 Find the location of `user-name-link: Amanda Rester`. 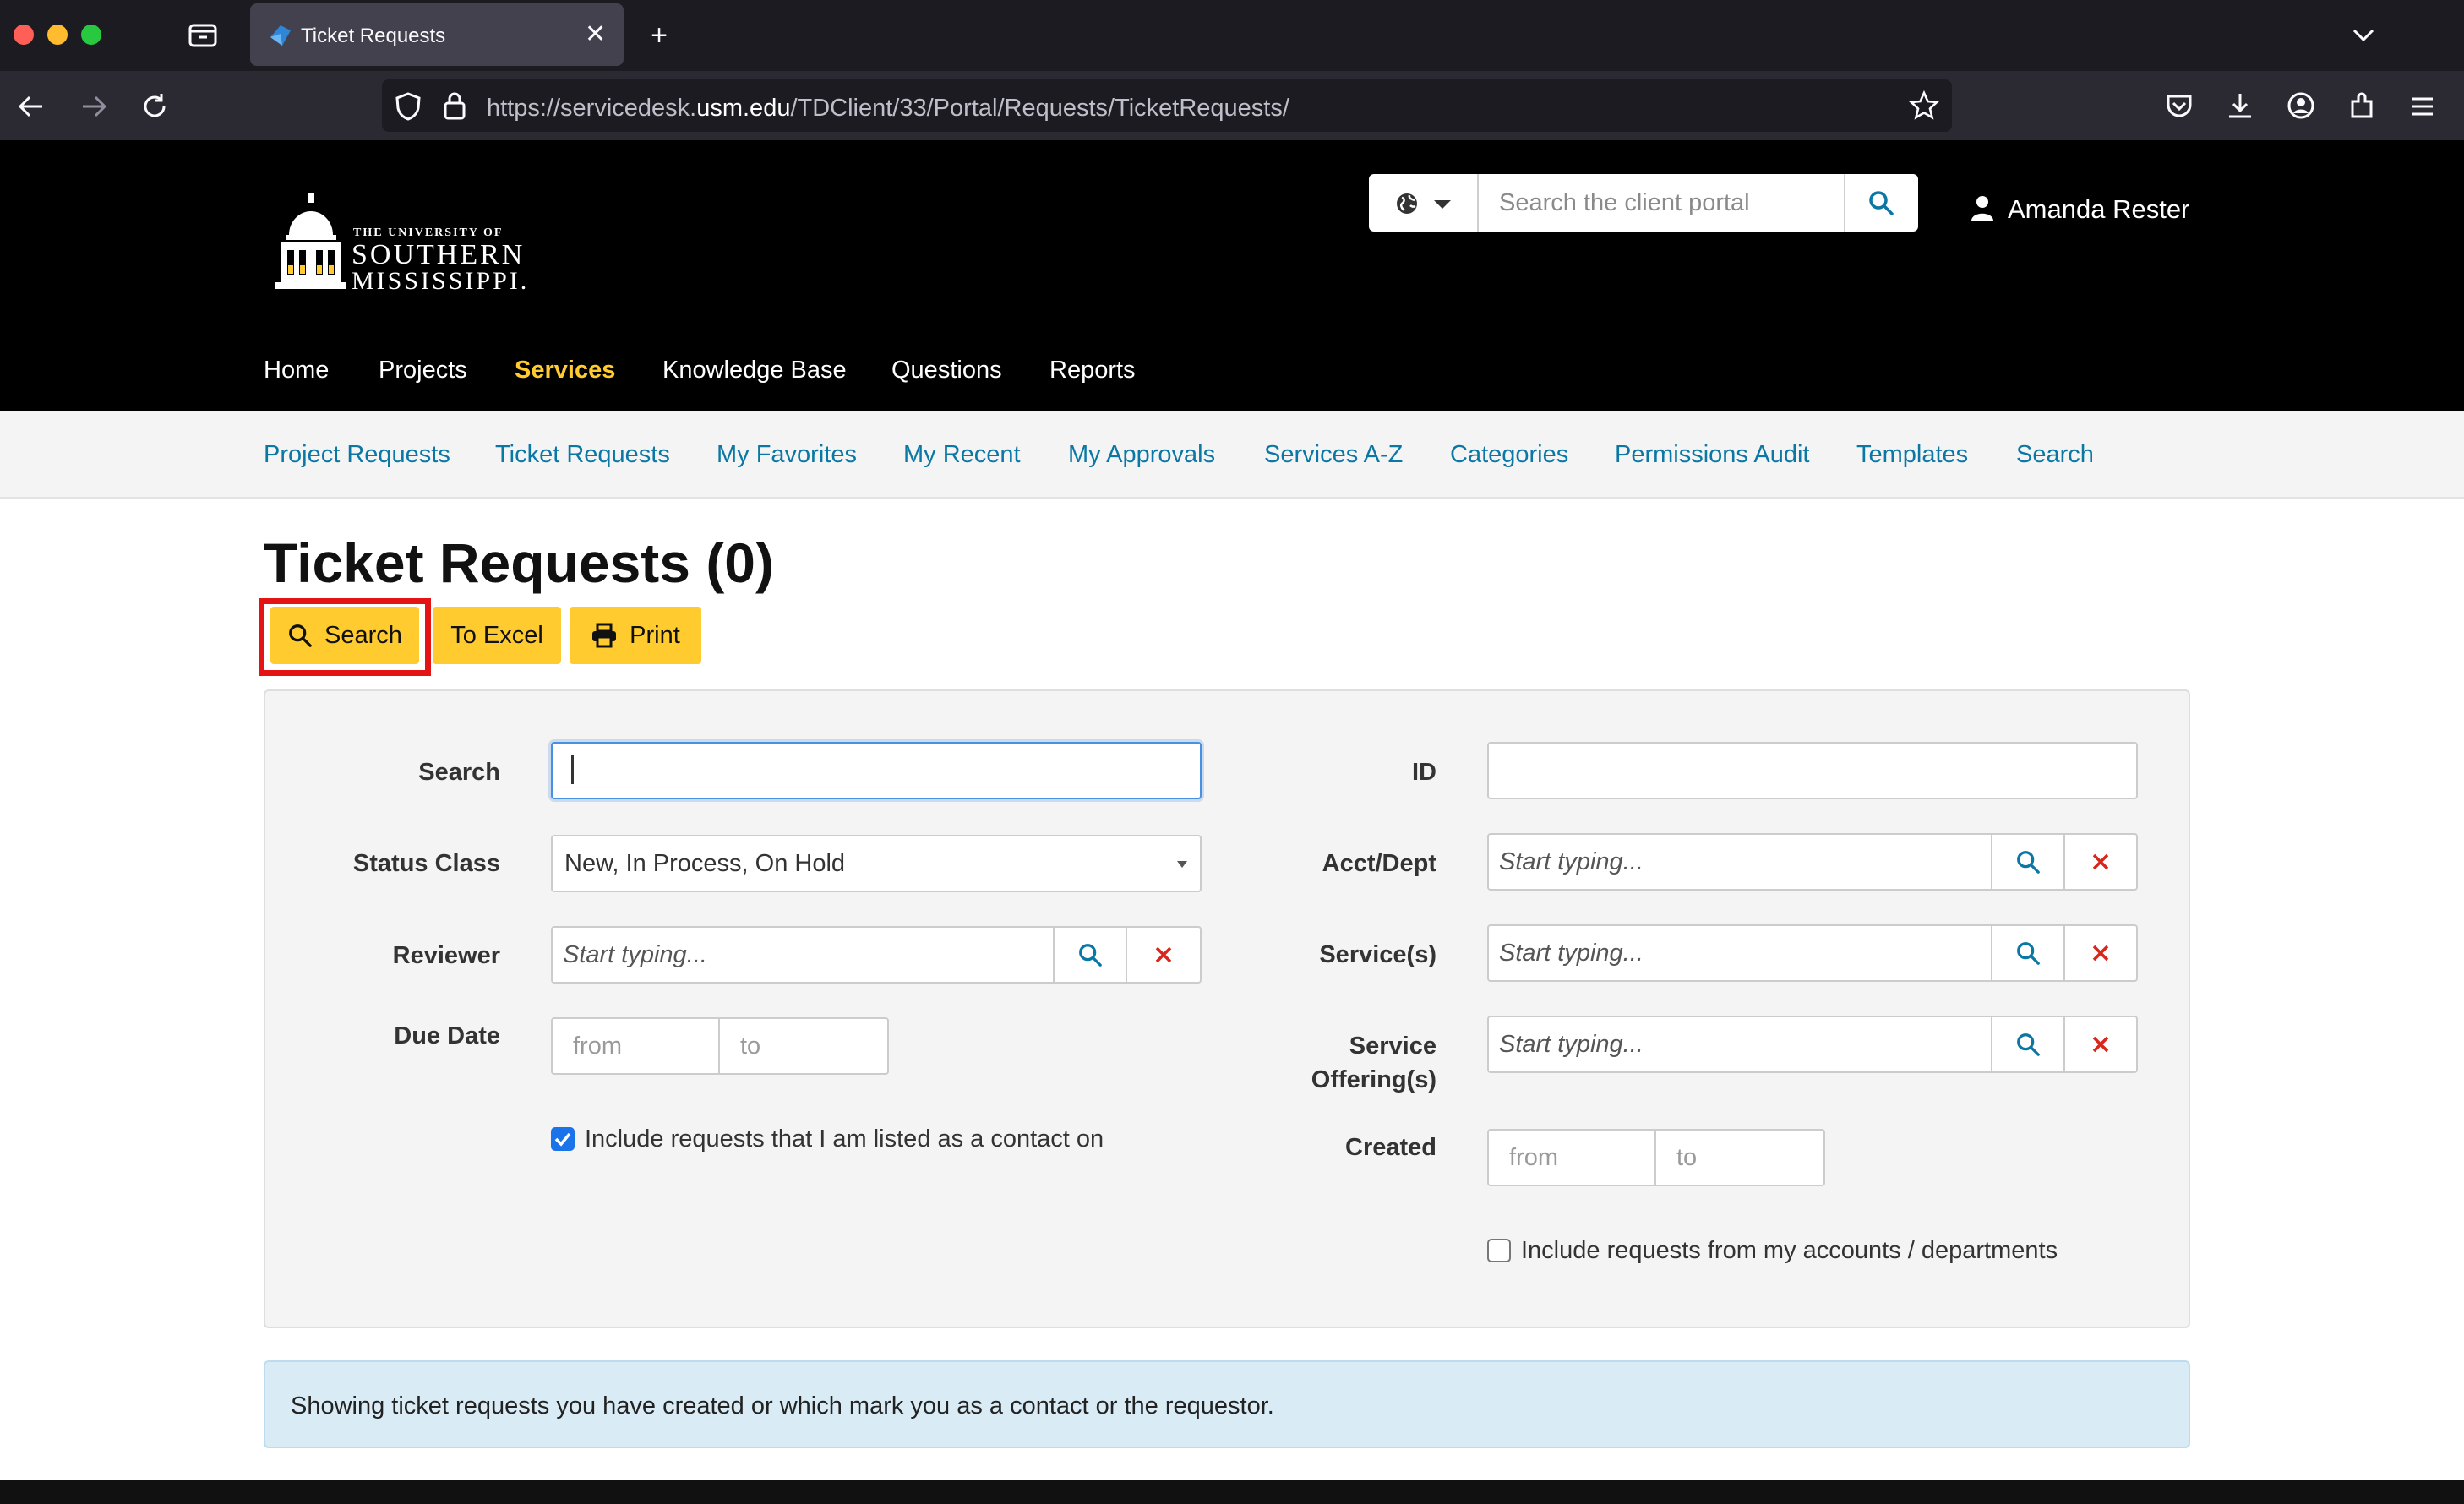

user-name-link: Amanda Rester is located at coordinates (2098, 210).